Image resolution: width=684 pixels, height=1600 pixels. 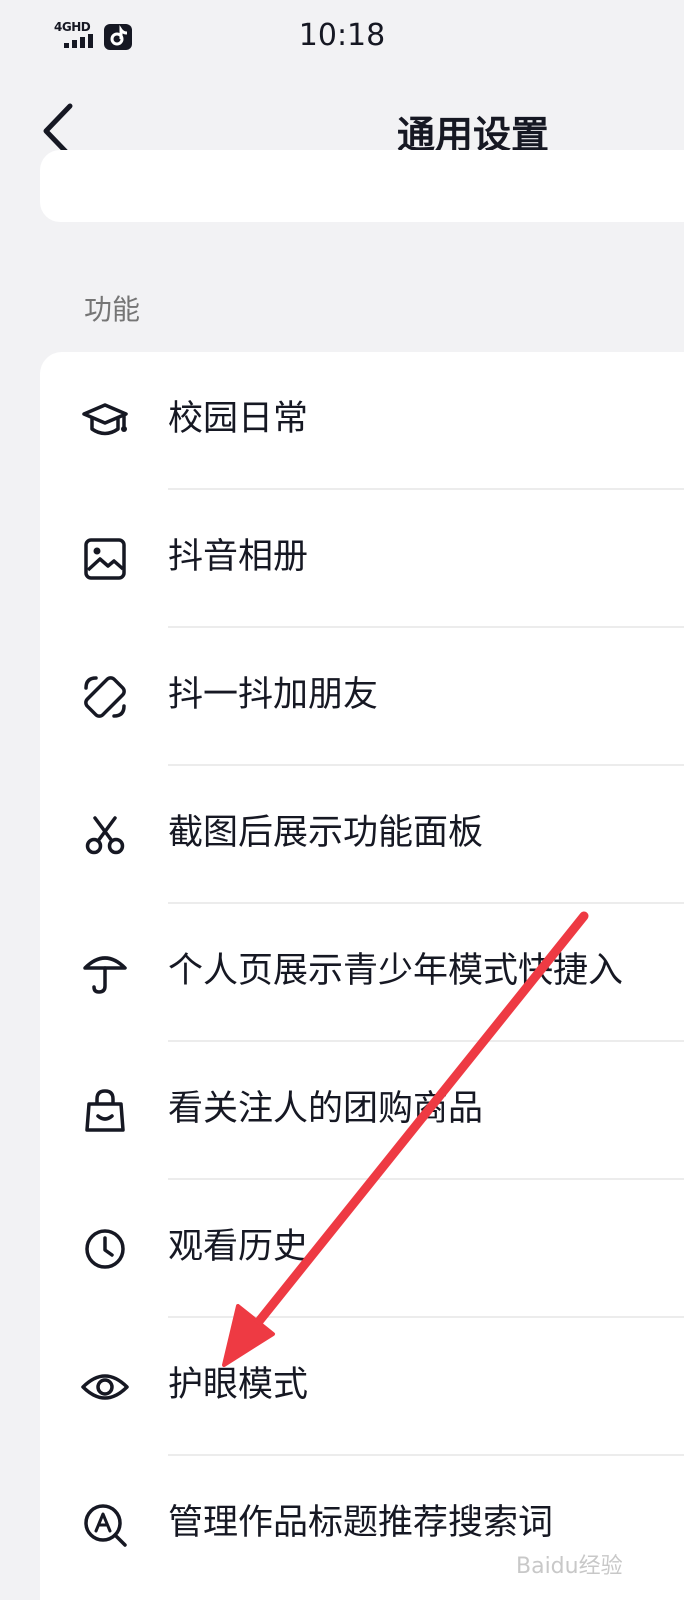 I want to click on section-title: 功能, so click(x=112, y=309).